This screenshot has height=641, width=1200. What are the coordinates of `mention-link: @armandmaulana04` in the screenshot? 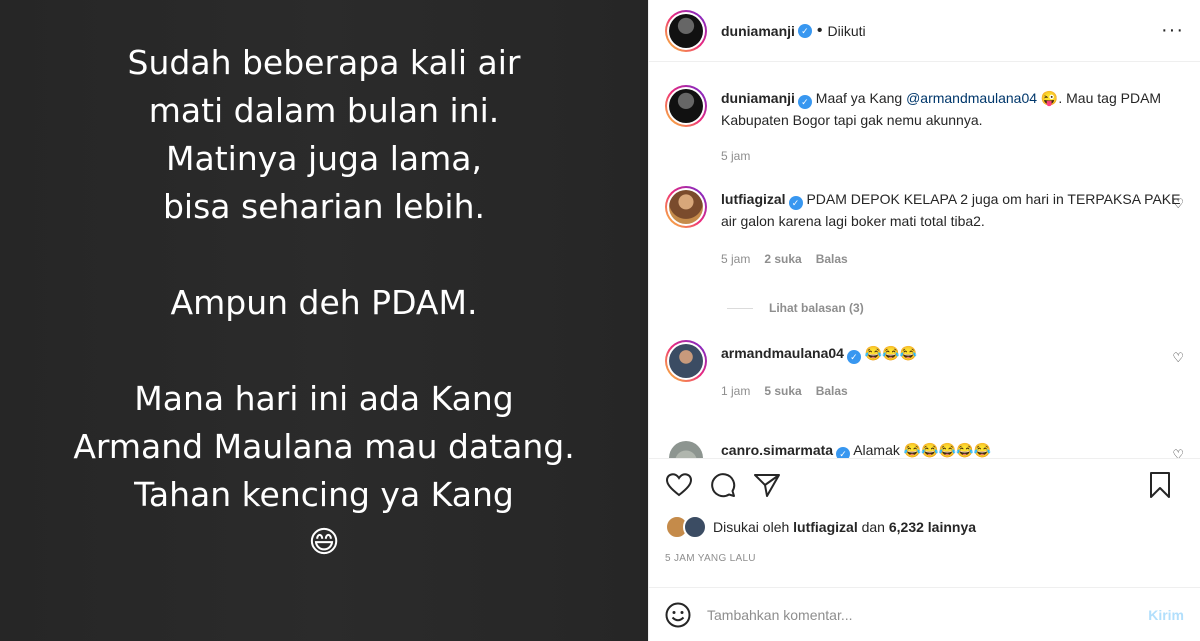 It's located at (971, 98).